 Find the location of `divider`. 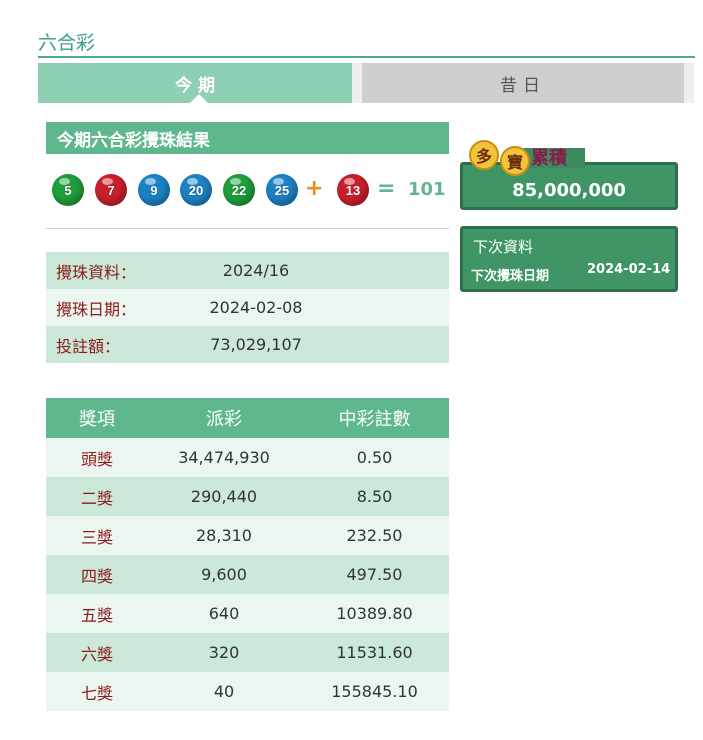

divider is located at coordinates (247, 228).